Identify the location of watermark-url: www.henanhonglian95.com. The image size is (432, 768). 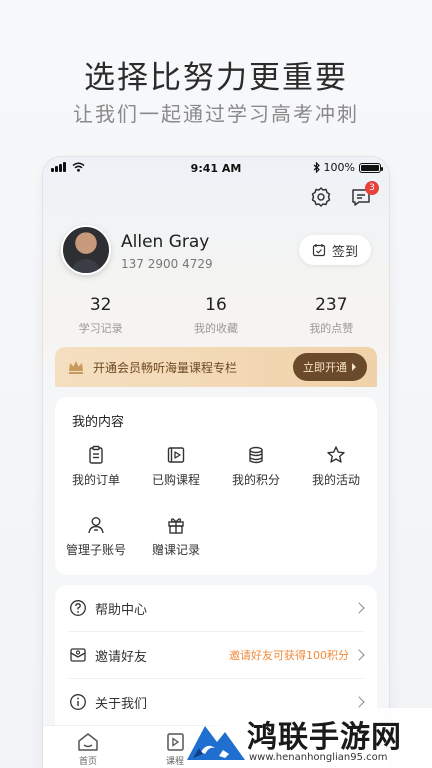
(318, 757).